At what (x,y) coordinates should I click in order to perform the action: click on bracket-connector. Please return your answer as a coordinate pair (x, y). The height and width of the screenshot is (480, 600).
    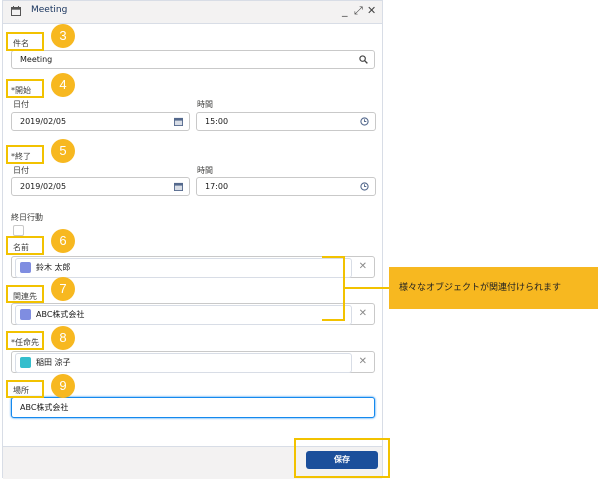
    Looking at the image, I should click on (355, 288).